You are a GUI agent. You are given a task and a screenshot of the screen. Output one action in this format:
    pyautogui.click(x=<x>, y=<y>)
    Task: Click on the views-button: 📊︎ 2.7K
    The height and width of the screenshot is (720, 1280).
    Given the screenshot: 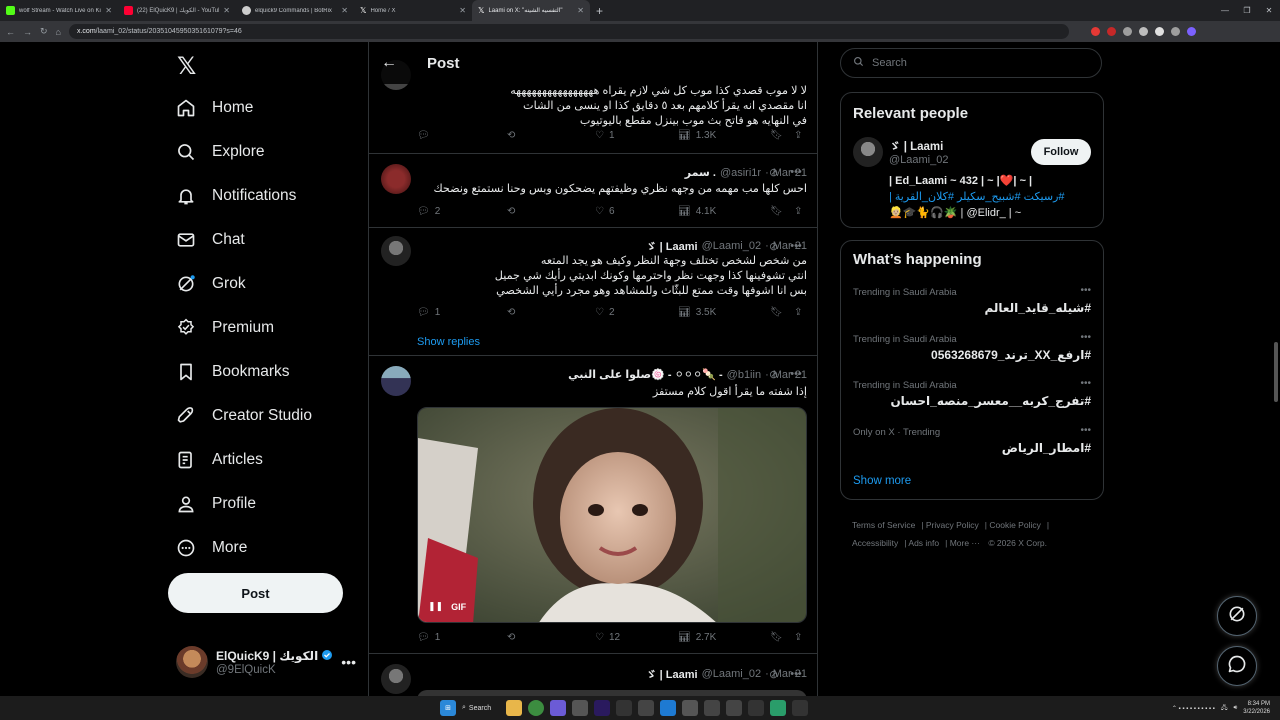 What is the action you would take?
    pyautogui.click(x=724, y=637)
    